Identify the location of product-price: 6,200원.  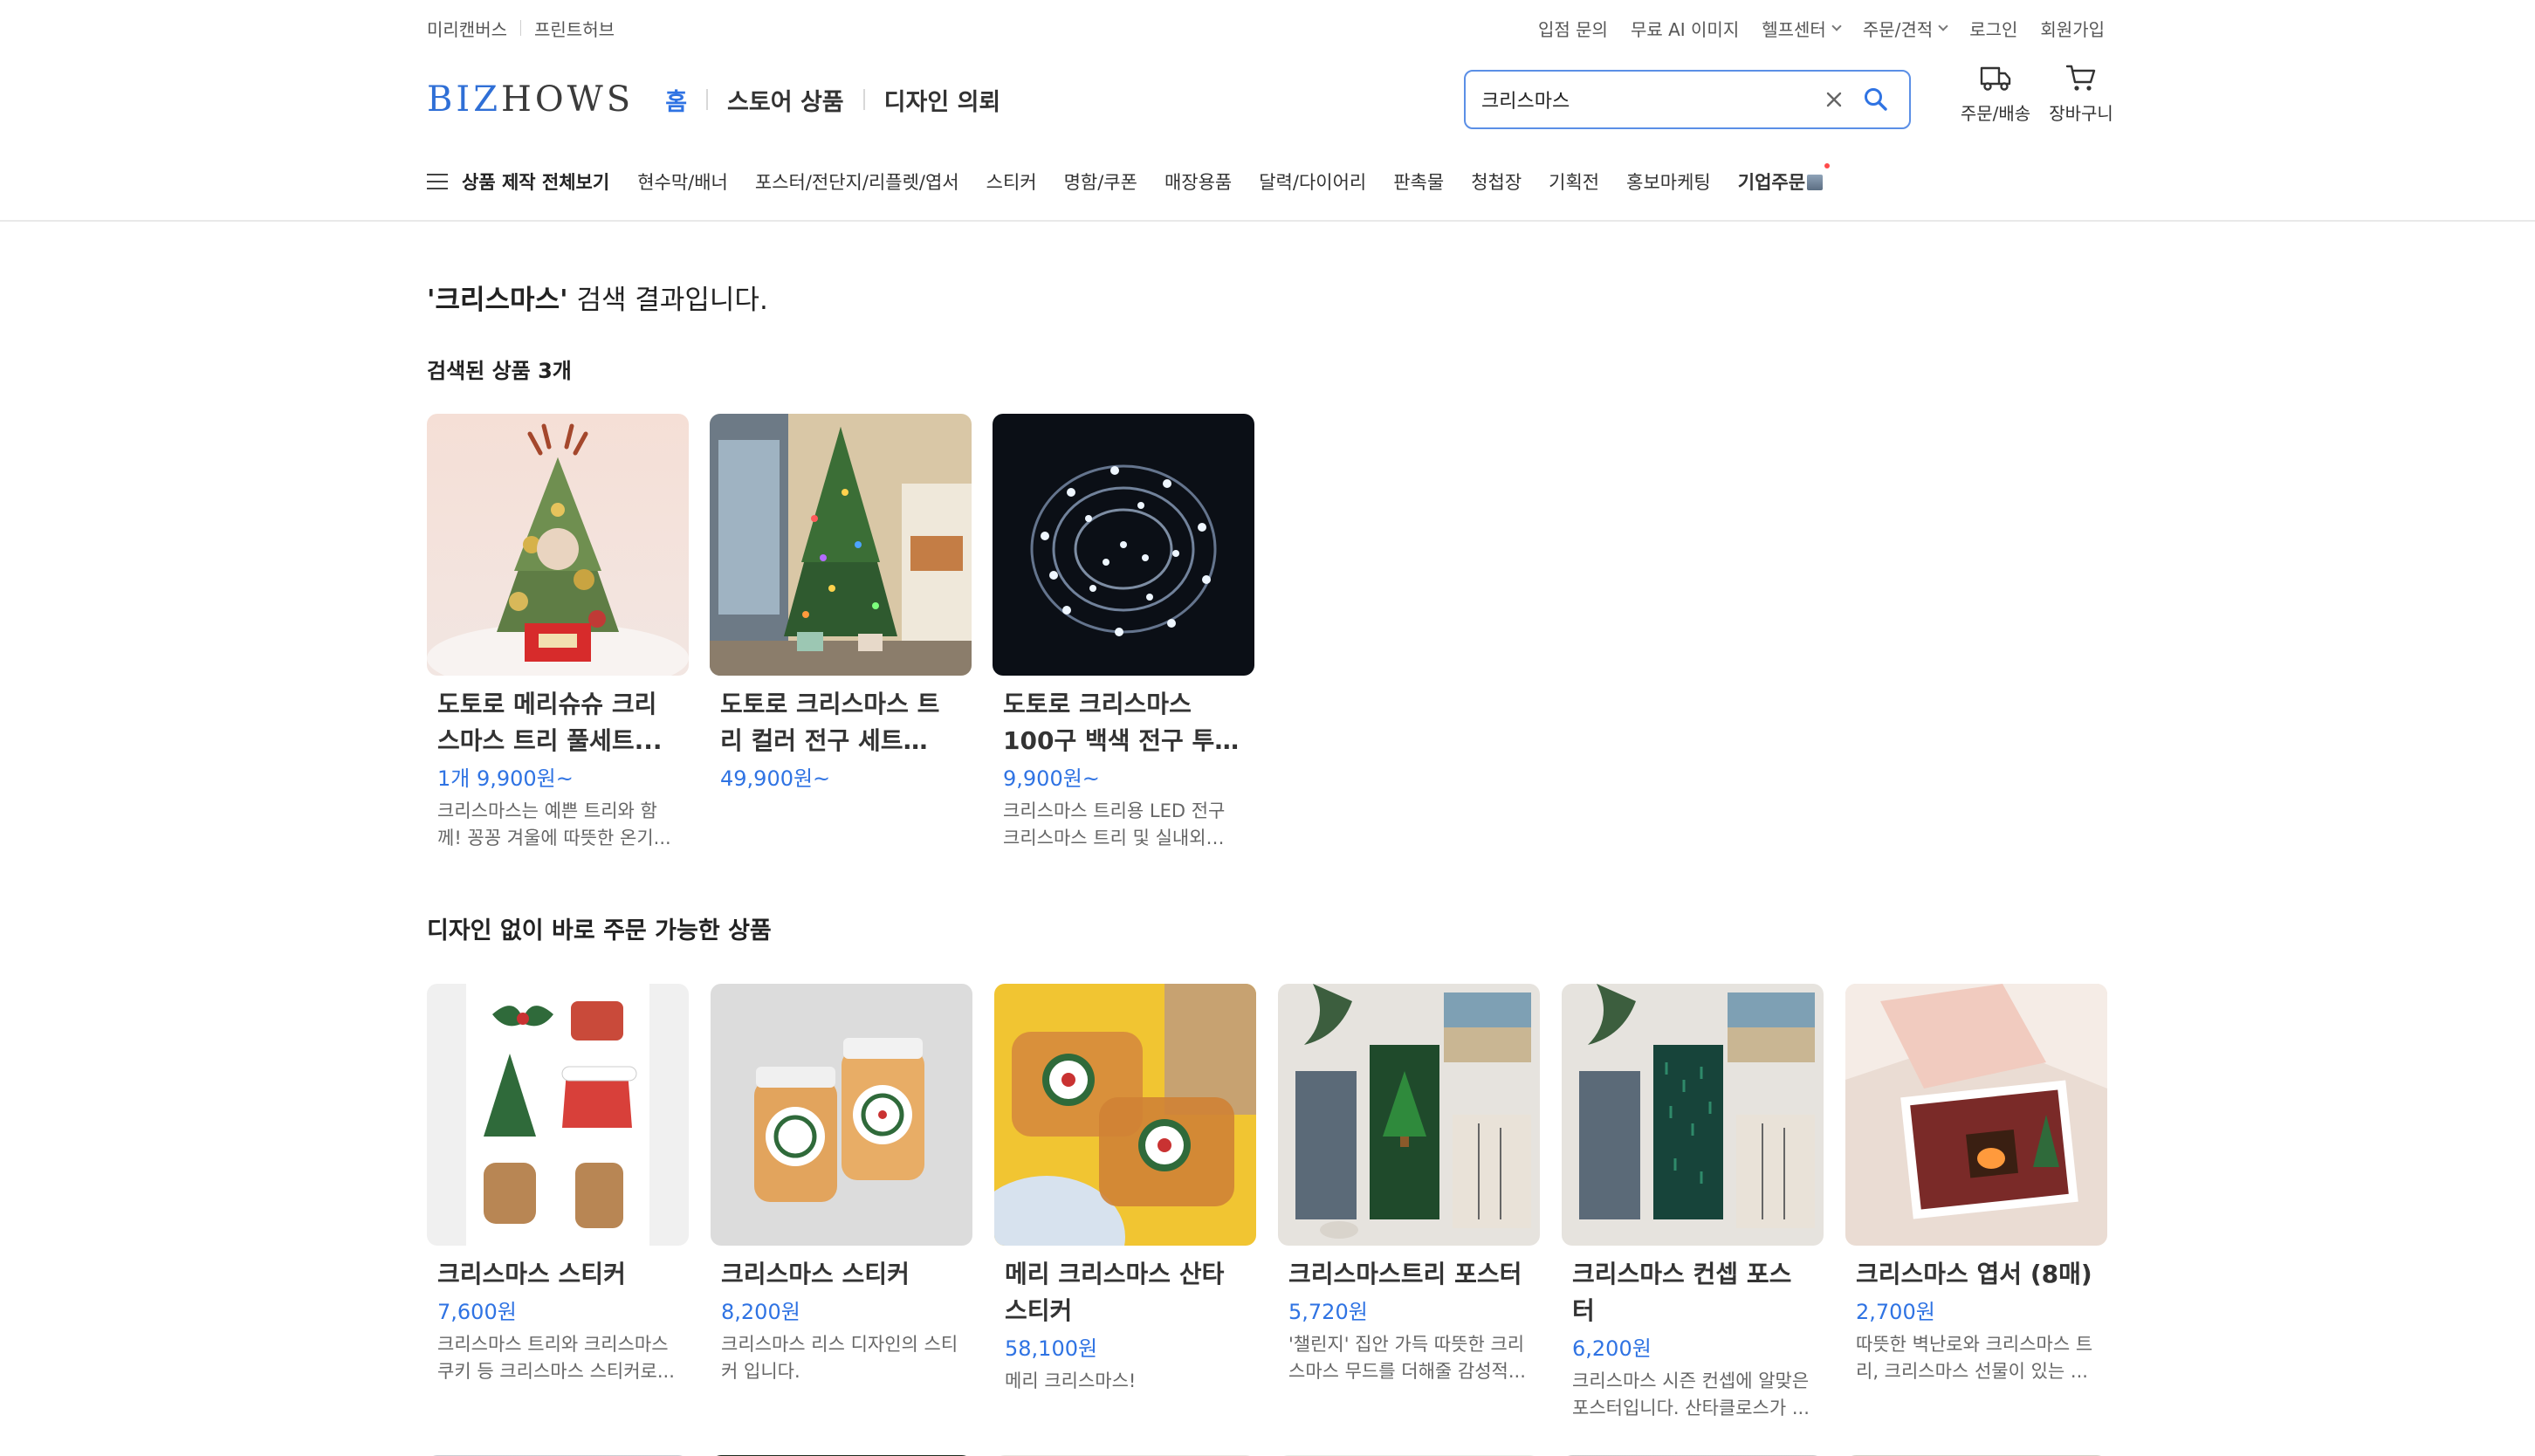
(1612, 1348).